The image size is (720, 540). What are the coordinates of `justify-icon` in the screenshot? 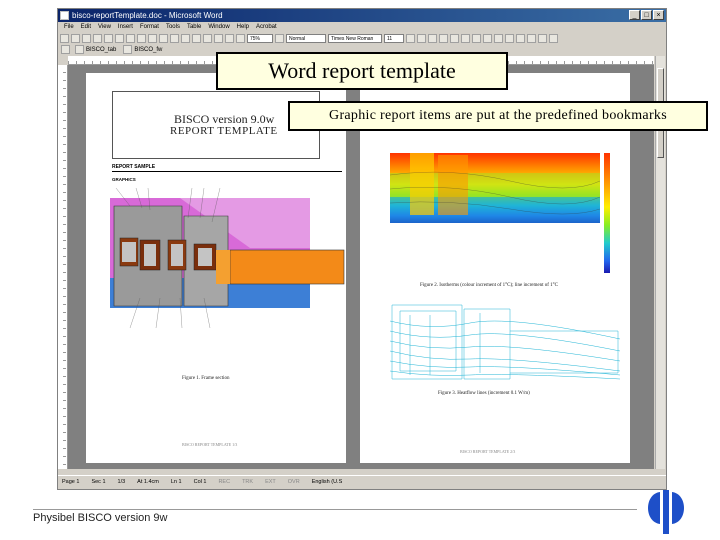 It's located at (476, 38).